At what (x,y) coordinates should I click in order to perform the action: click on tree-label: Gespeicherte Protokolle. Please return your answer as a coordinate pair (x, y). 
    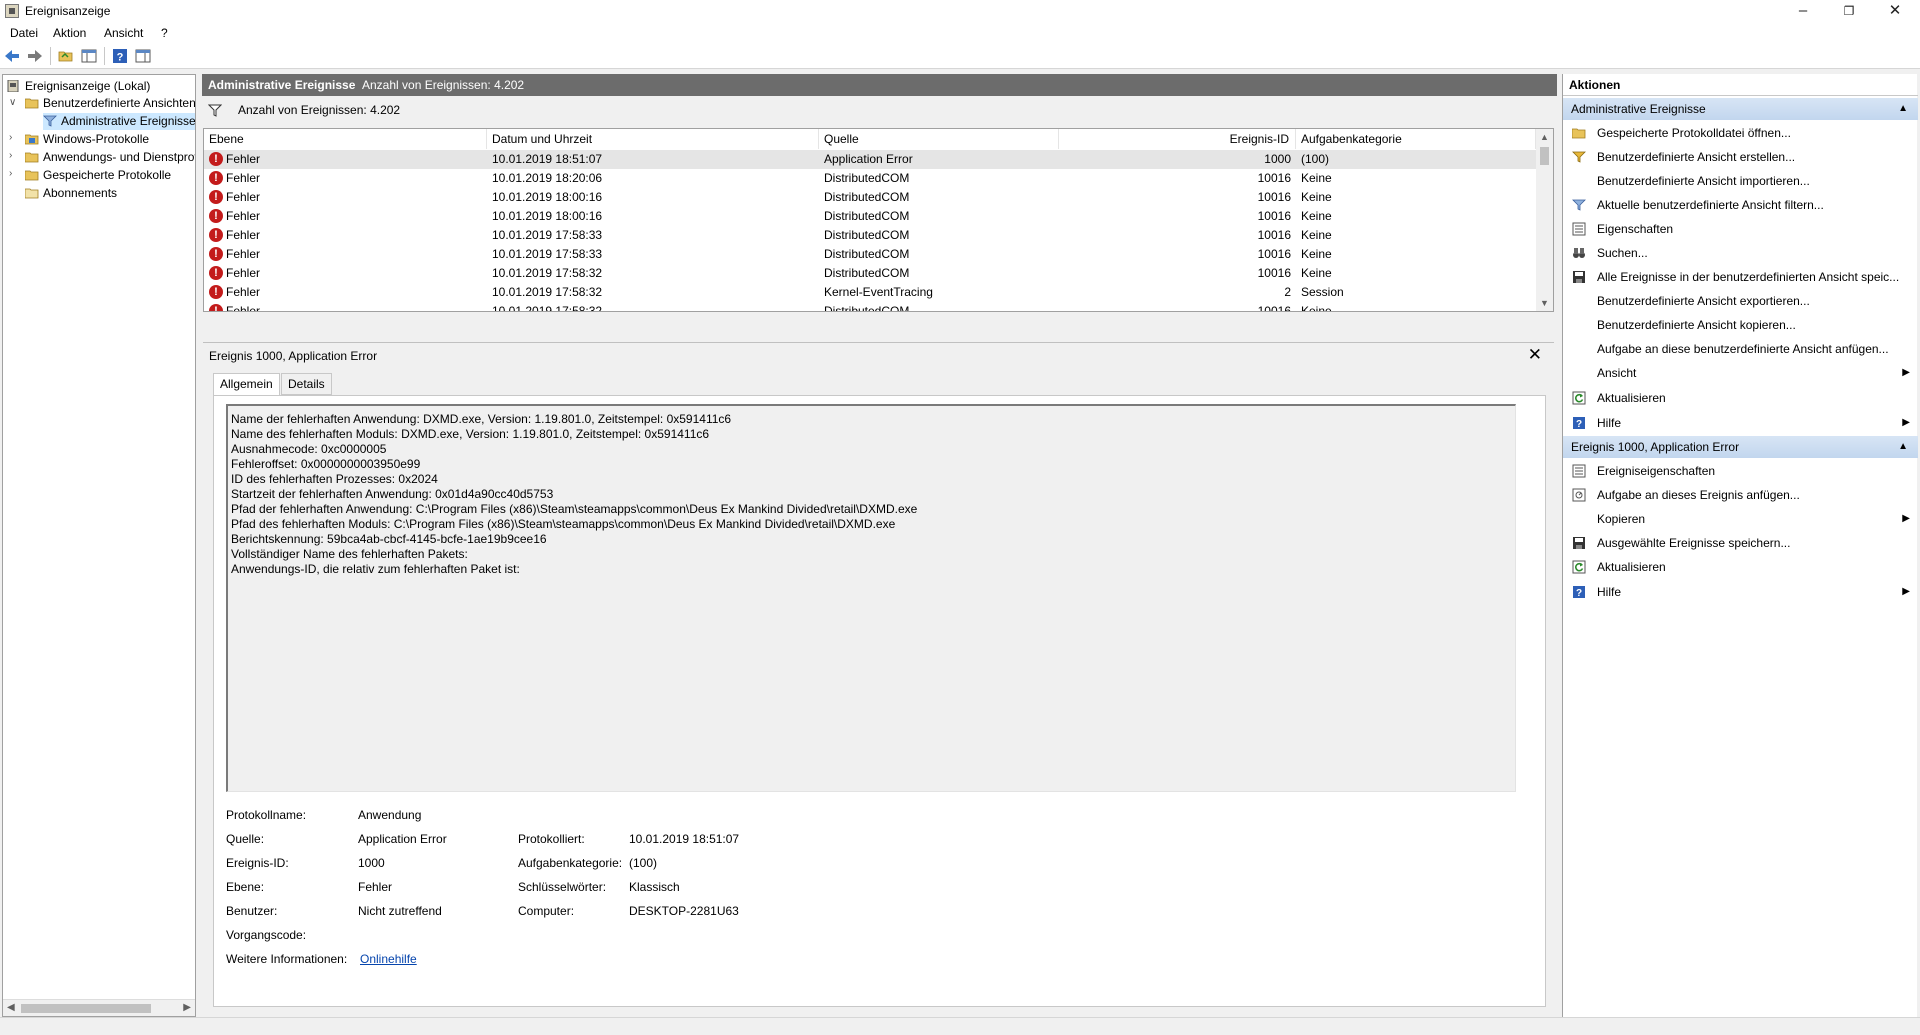
    Looking at the image, I should click on (107, 175).